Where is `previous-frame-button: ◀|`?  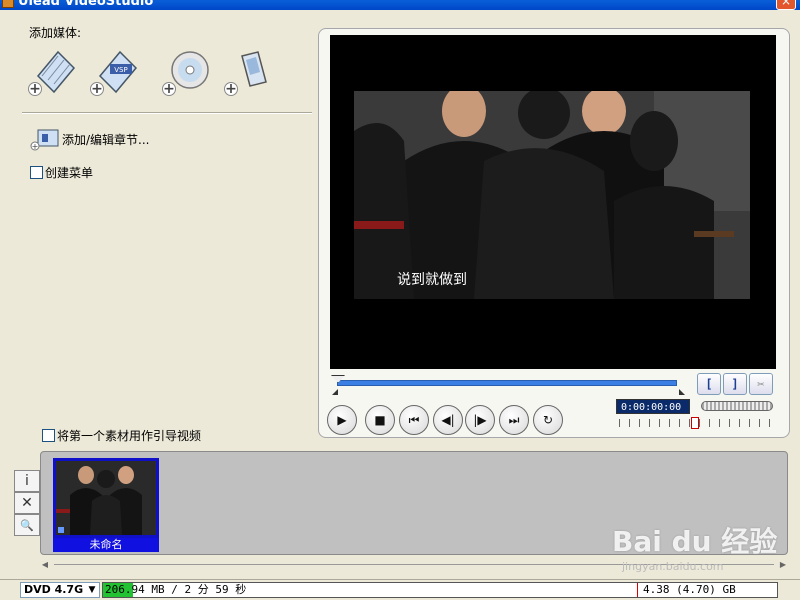 previous-frame-button: ◀| is located at coordinates (448, 420).